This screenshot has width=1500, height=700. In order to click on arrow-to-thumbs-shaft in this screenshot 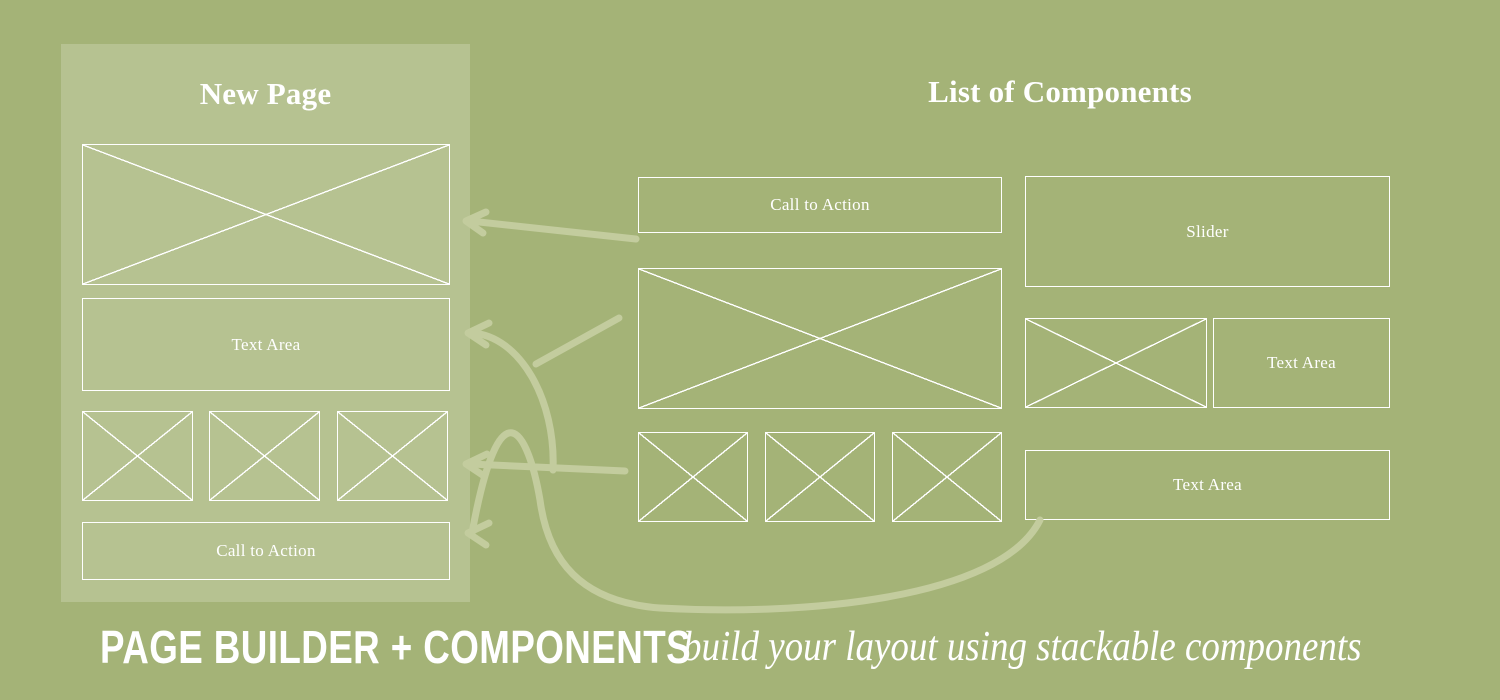, I will do `click(547, 467)`.